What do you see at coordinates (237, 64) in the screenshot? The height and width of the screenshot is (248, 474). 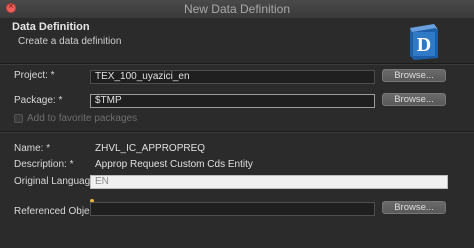 I see `header-separator` at bounding box center [237, 64].